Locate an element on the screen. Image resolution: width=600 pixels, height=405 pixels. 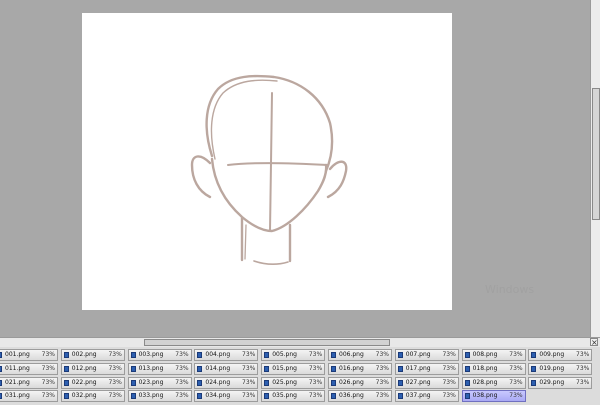
file-tab: 009.png 73% is located at coordinates (560, 355).